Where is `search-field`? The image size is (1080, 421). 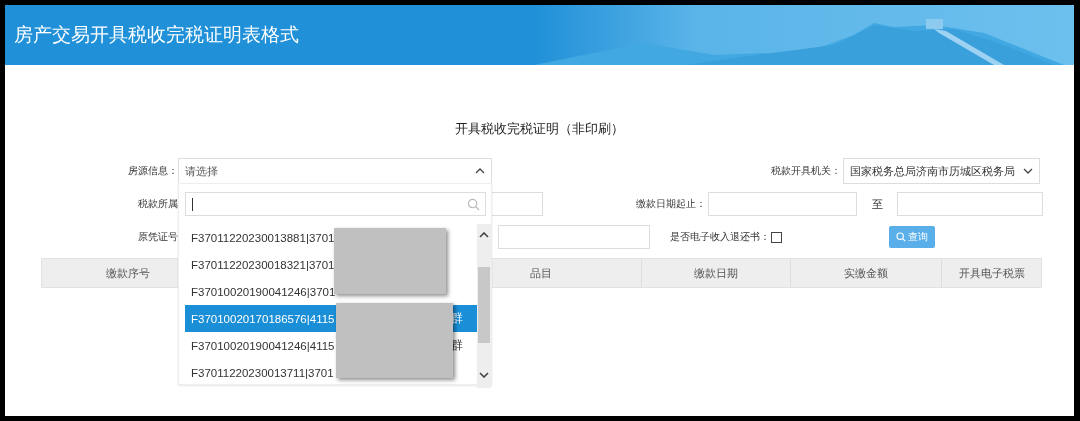 search-field is located at coordinates (335, 204).